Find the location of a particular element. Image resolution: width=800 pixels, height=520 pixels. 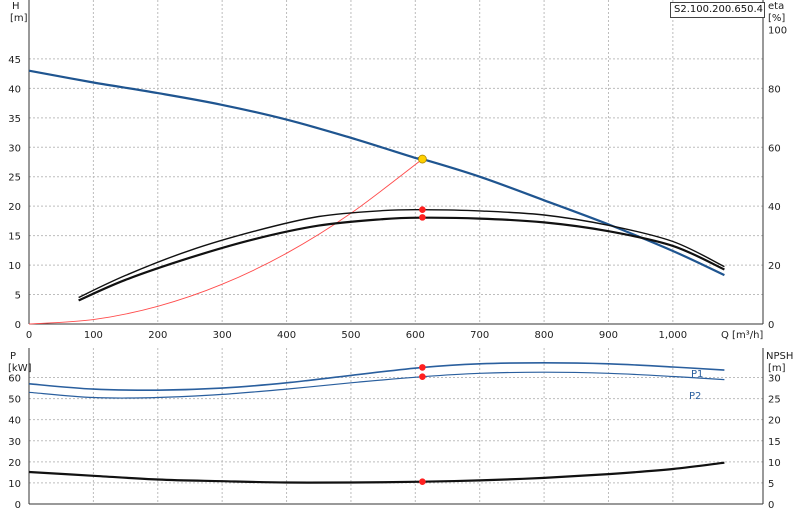

top-left-tick-label: 0 is located at coordinates (18, 325).